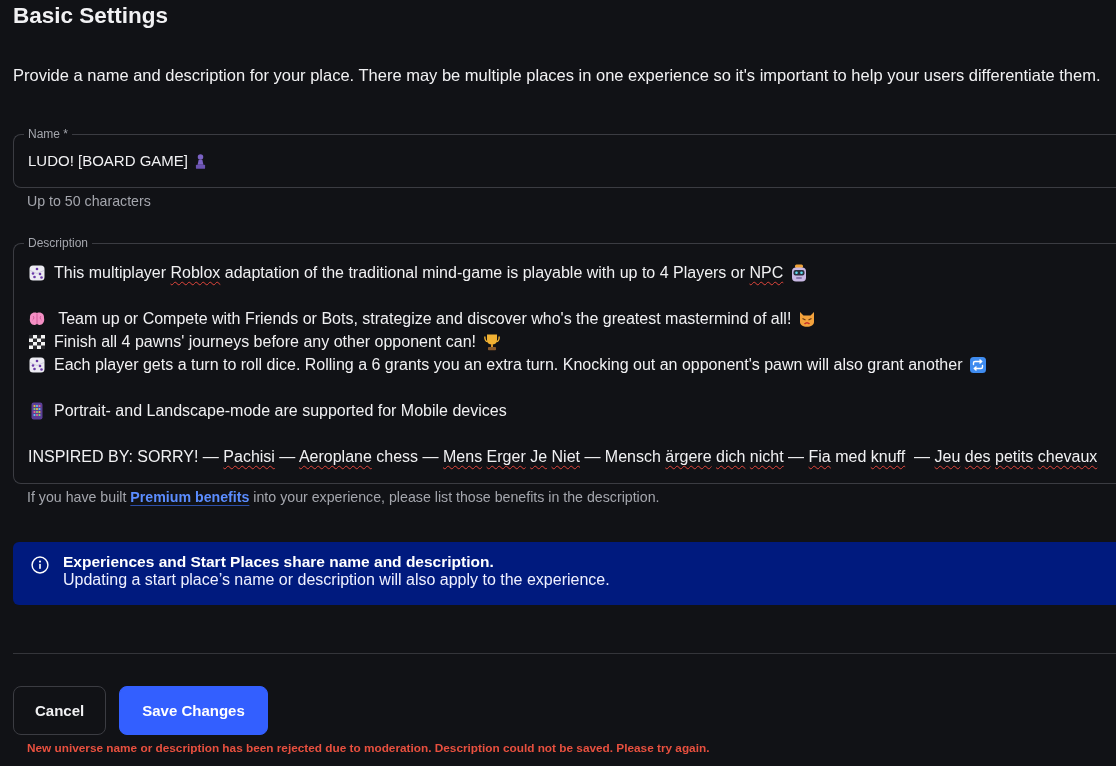 This screenshot has height=766, width=1116. I want to click on description-text: Finish all 4 pawns' journeys before any other opponent can!, so click(265, 342).